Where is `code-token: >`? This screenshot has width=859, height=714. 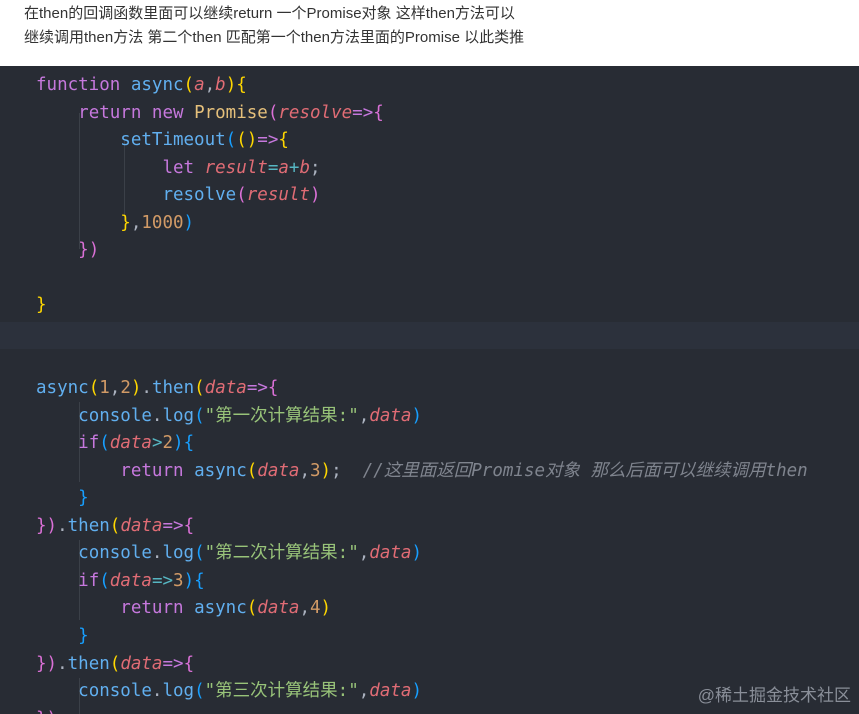 code-token: > is located at coordinates (157, 443).